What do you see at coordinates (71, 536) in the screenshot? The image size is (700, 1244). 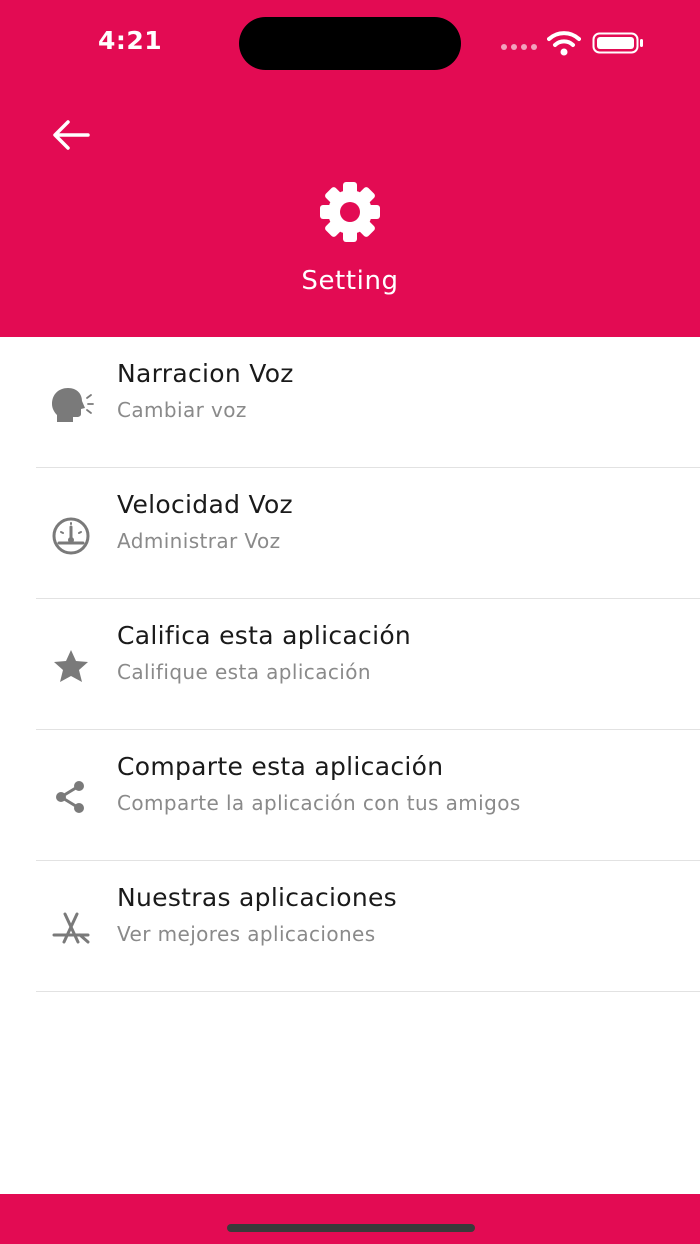 I see `speedometer-icon` at bounding box center [71, 536].